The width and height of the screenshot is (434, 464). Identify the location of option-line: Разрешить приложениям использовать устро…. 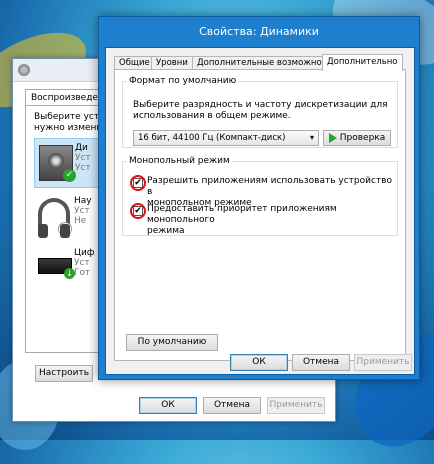
(269, 186).